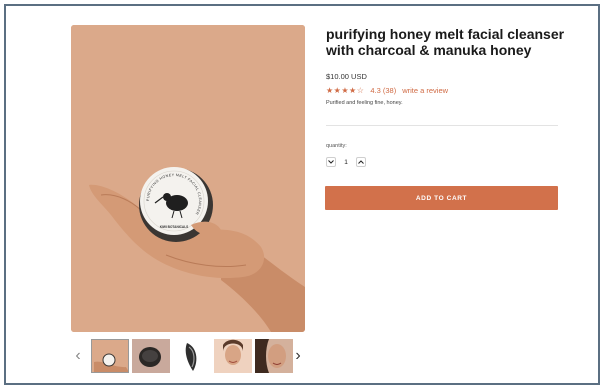  I want to click on chevron-down-icon, so click(331, 162).